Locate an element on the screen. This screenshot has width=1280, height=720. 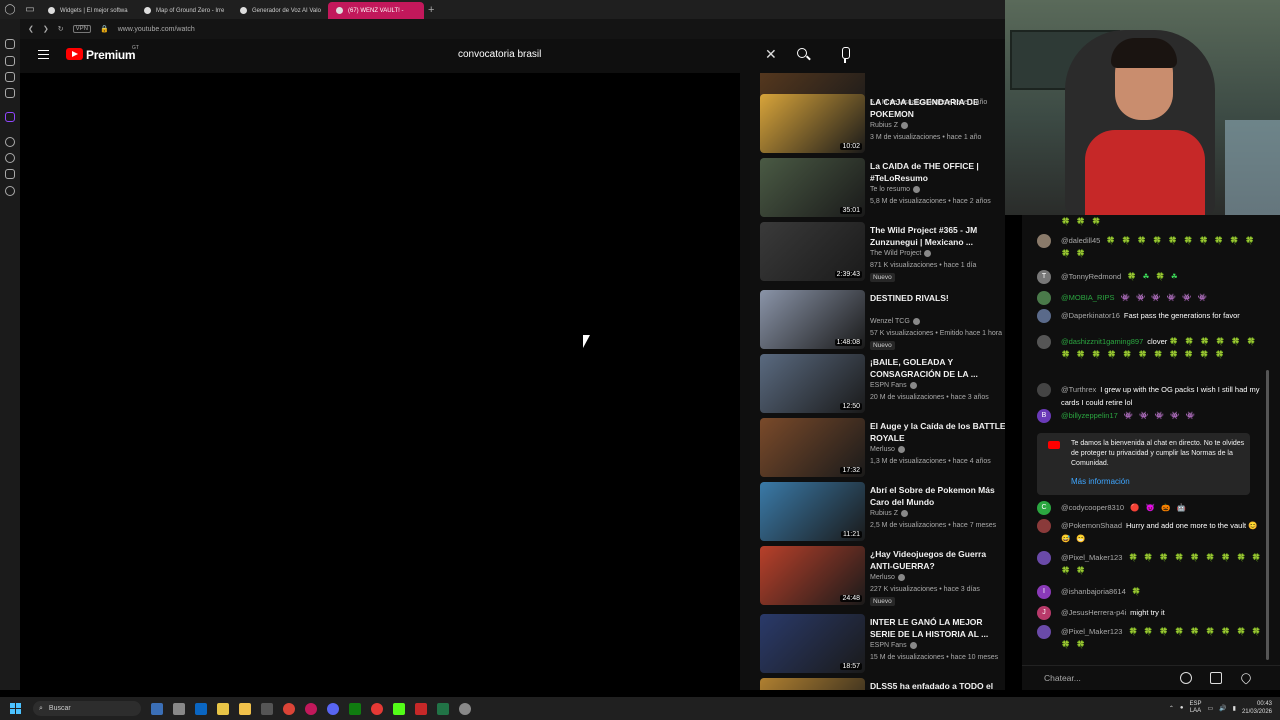
clock: 00:43 21/03/2026 is located at coordinates (1257, 708).